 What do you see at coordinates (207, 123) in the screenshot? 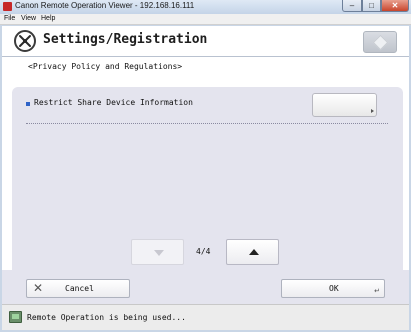
I see `divider` at bounding box center [207, 123].